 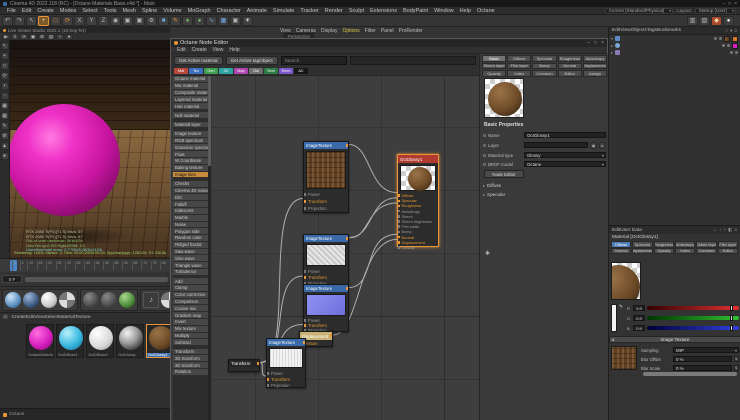 What do you see at coordinates (31, 299) in the screenshot?
I see `preset-sphere-darkblue-icon` at bounding box center [31, 299].